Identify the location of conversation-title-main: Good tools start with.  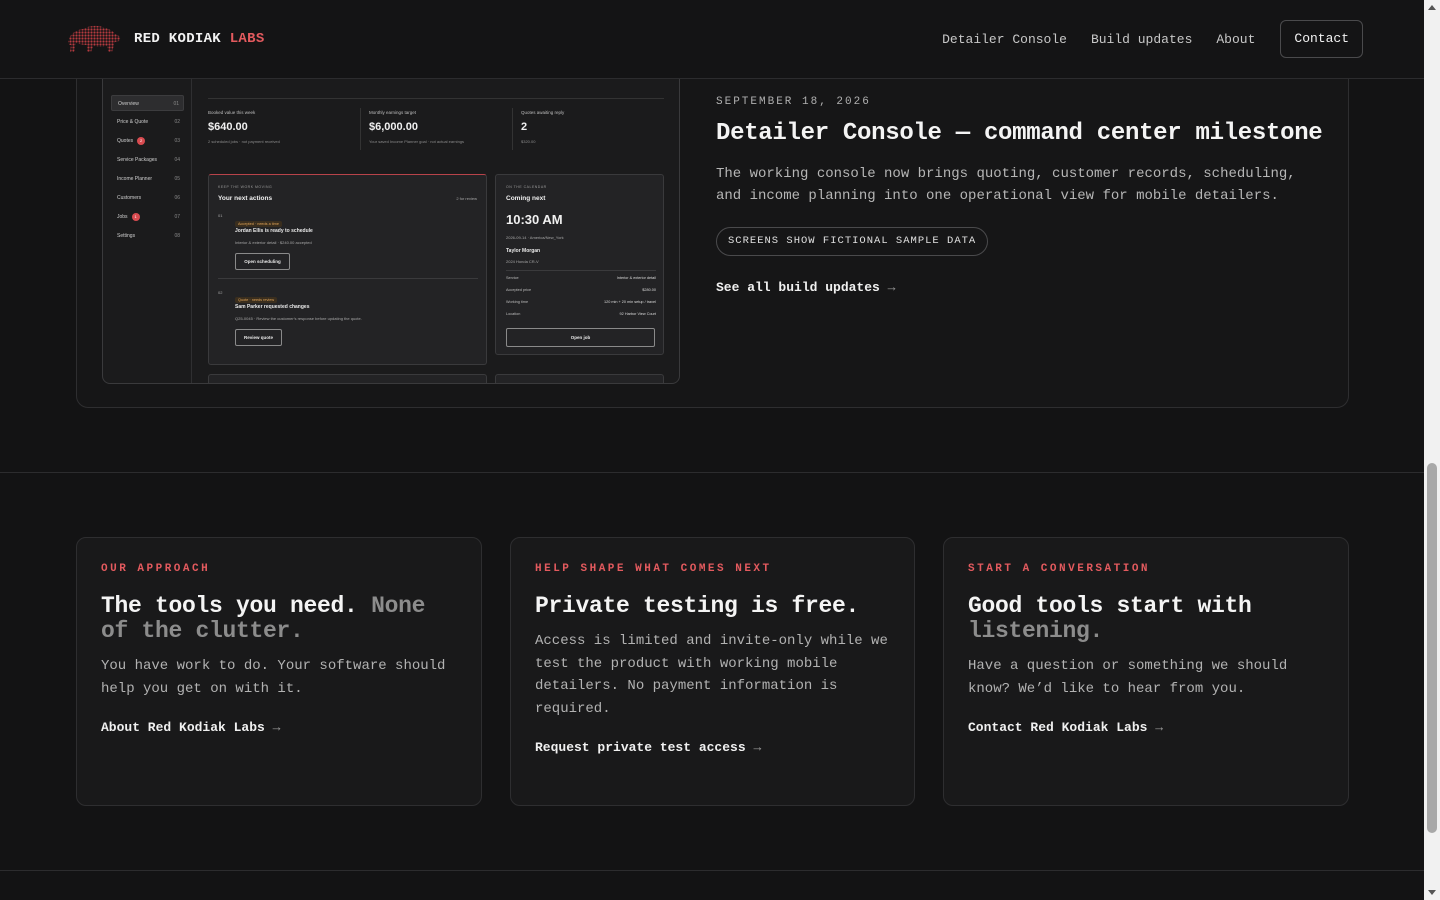
(1110, 606).